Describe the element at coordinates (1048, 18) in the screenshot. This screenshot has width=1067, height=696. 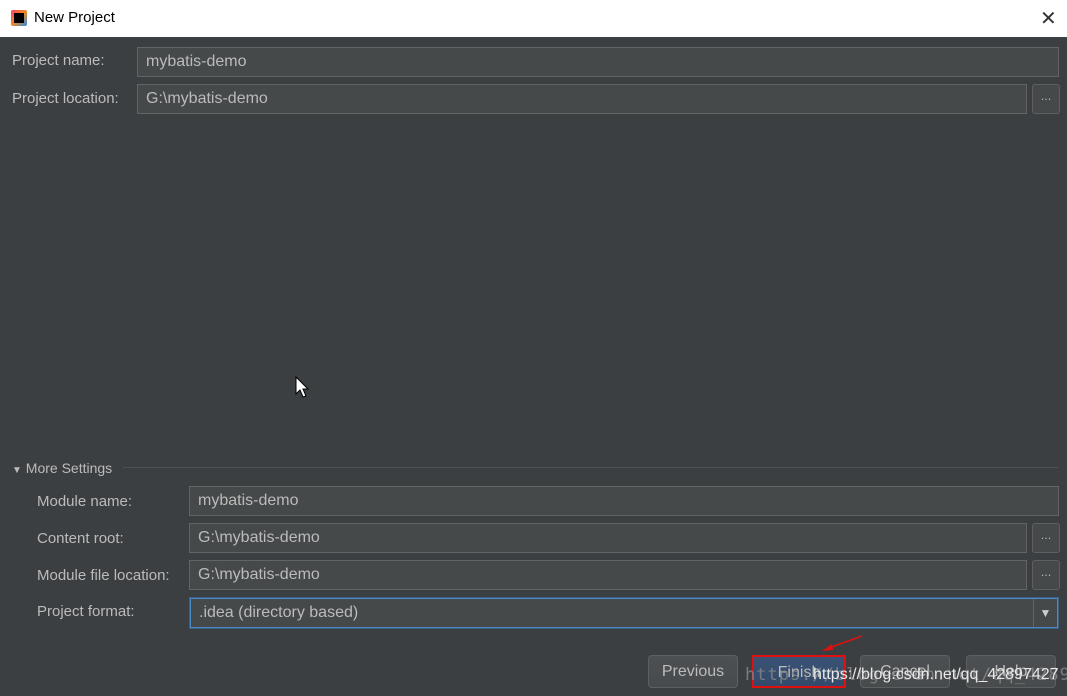
I see `close-icon: ✕` at that location.